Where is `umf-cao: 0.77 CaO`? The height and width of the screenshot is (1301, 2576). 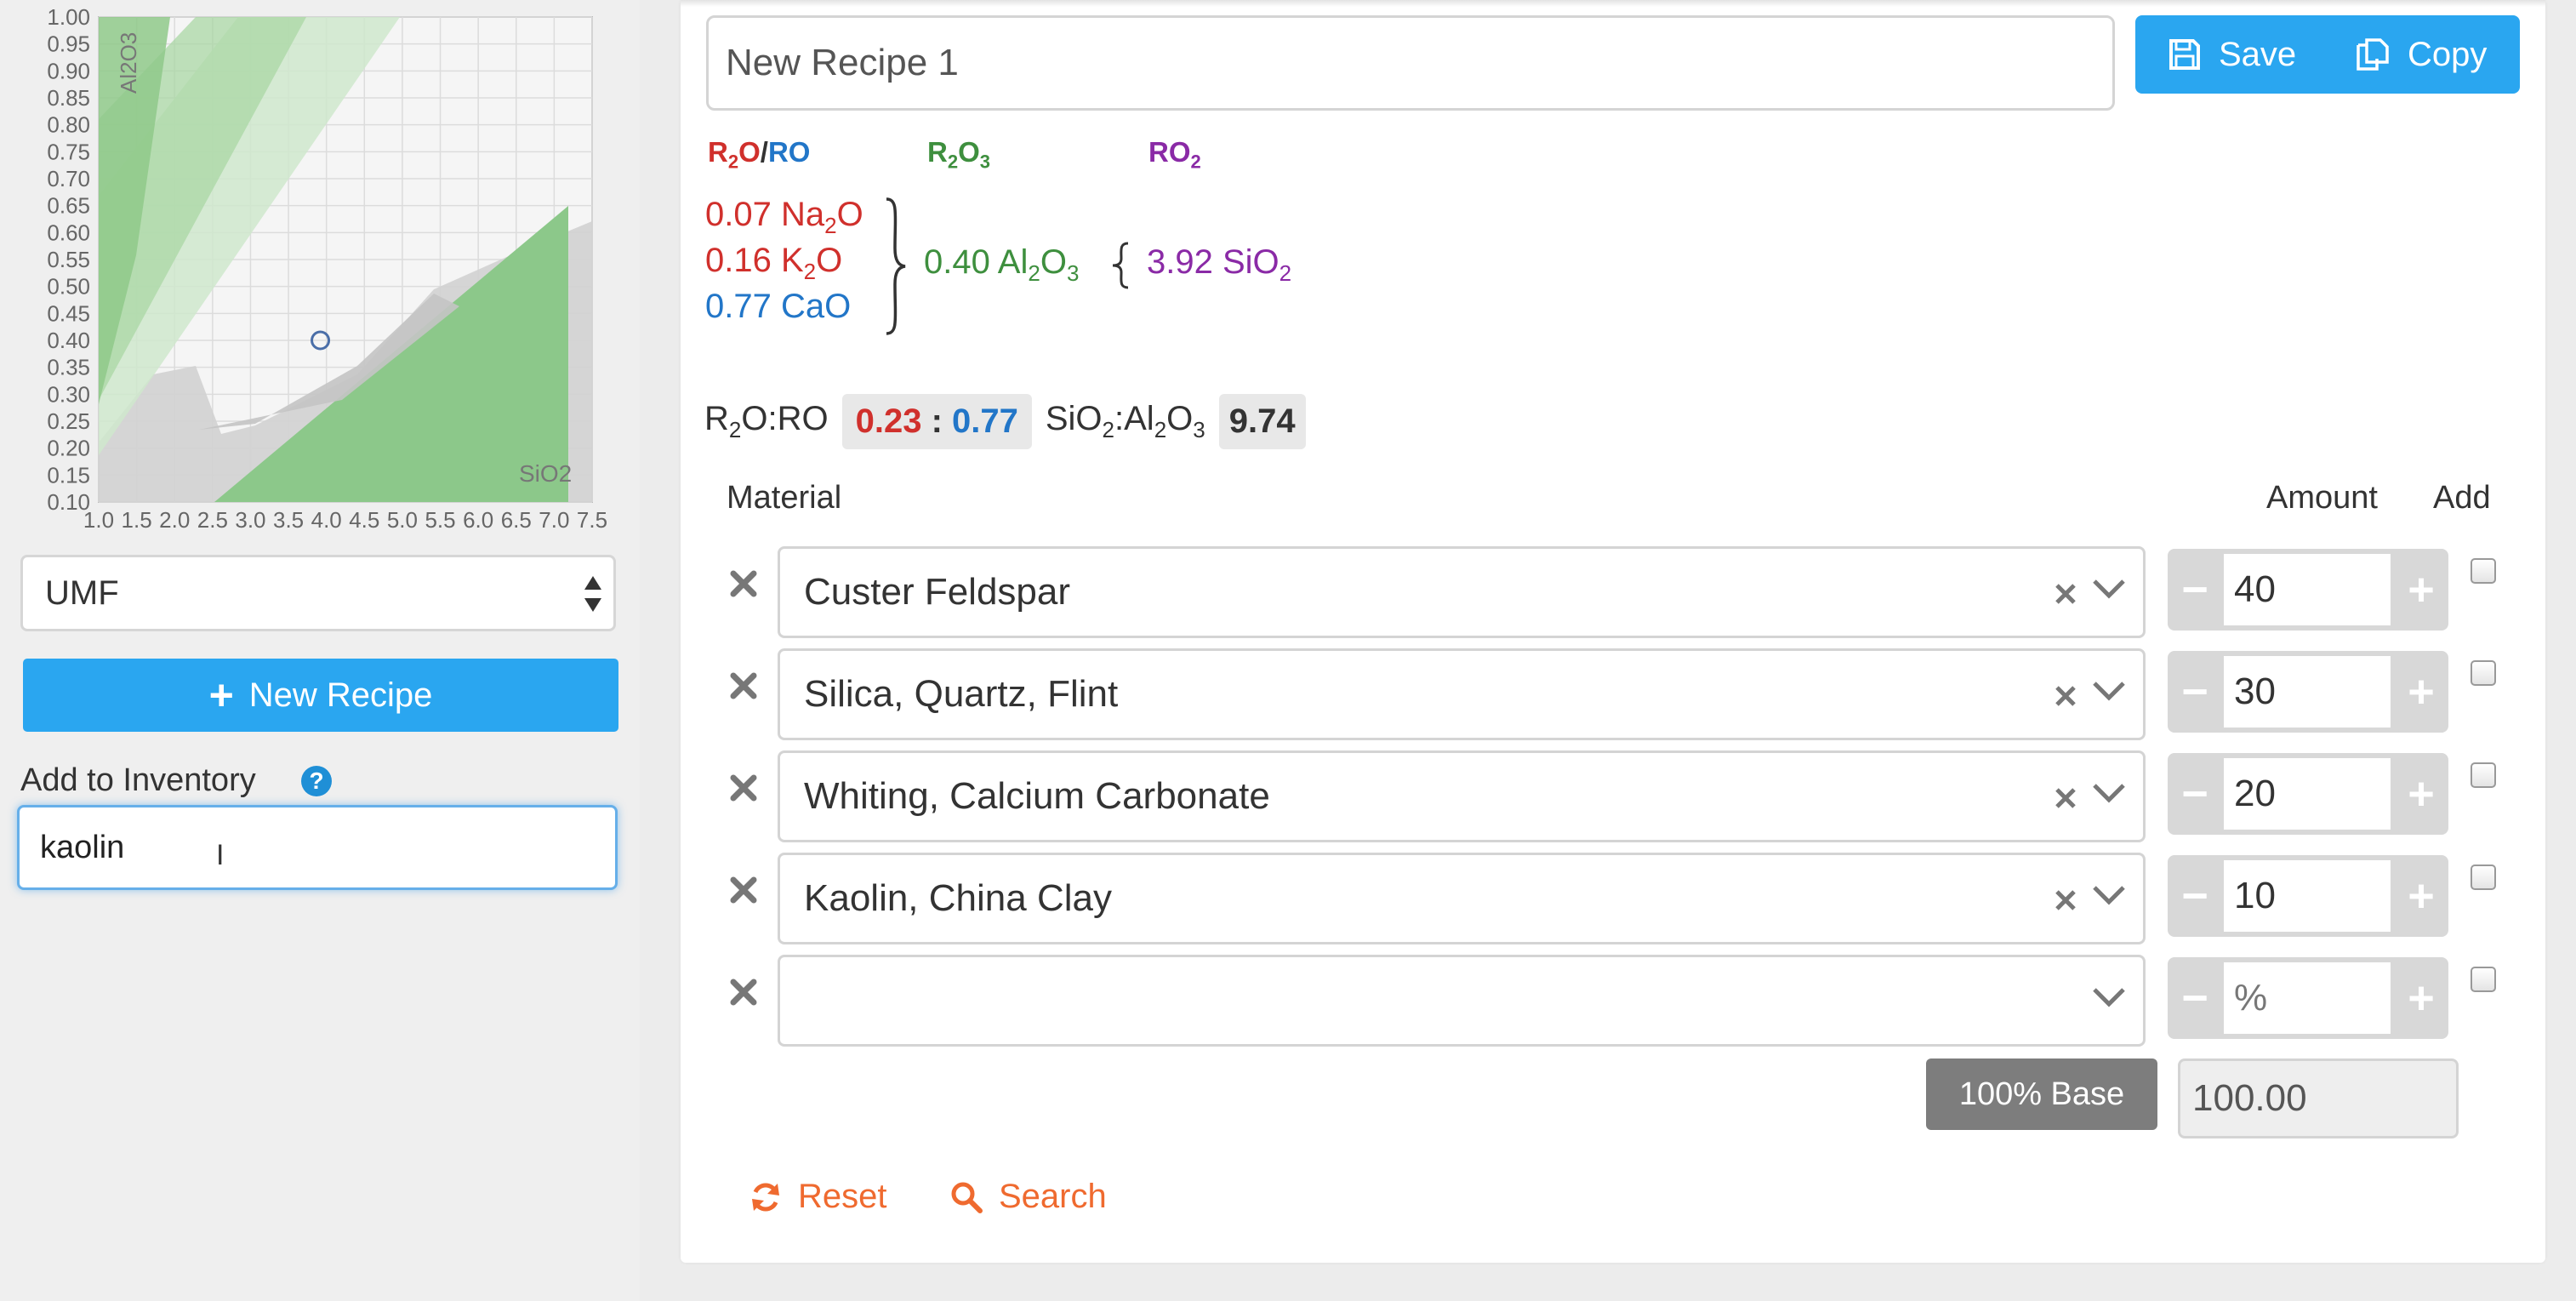
umf-cao: 0.77 CaO is located at coordinates (778, 306).